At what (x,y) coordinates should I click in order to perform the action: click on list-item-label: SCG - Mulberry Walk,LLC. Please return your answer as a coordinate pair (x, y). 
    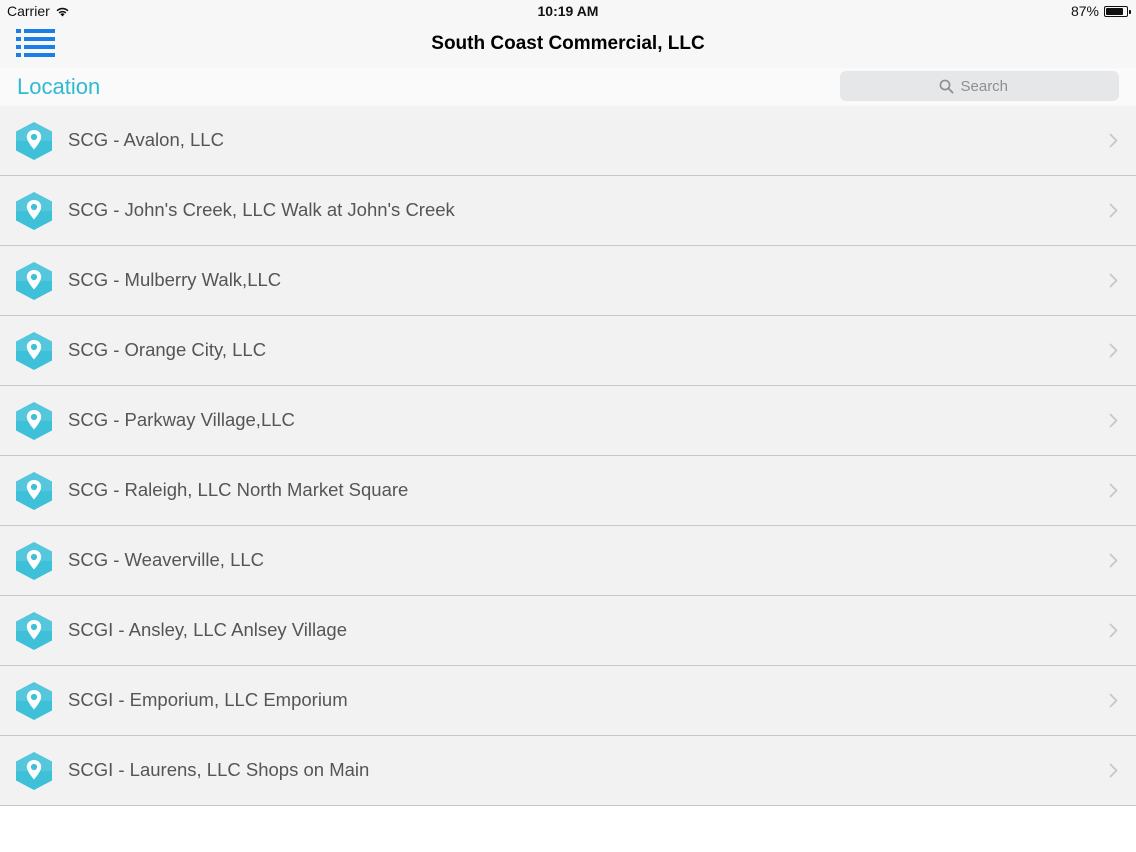
    Looking at the image, I should click on (175, 279).